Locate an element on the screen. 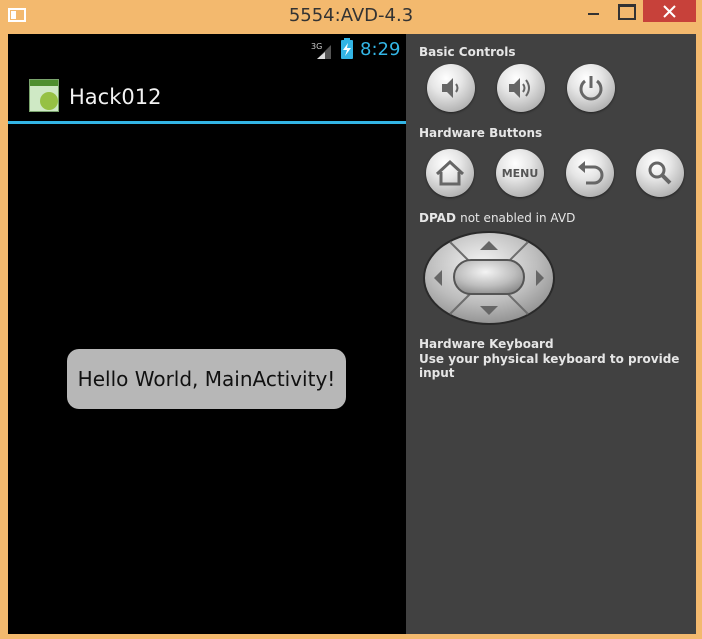 The image size is (702, 639). volume-down-icon is located at coordinates (450, 88).